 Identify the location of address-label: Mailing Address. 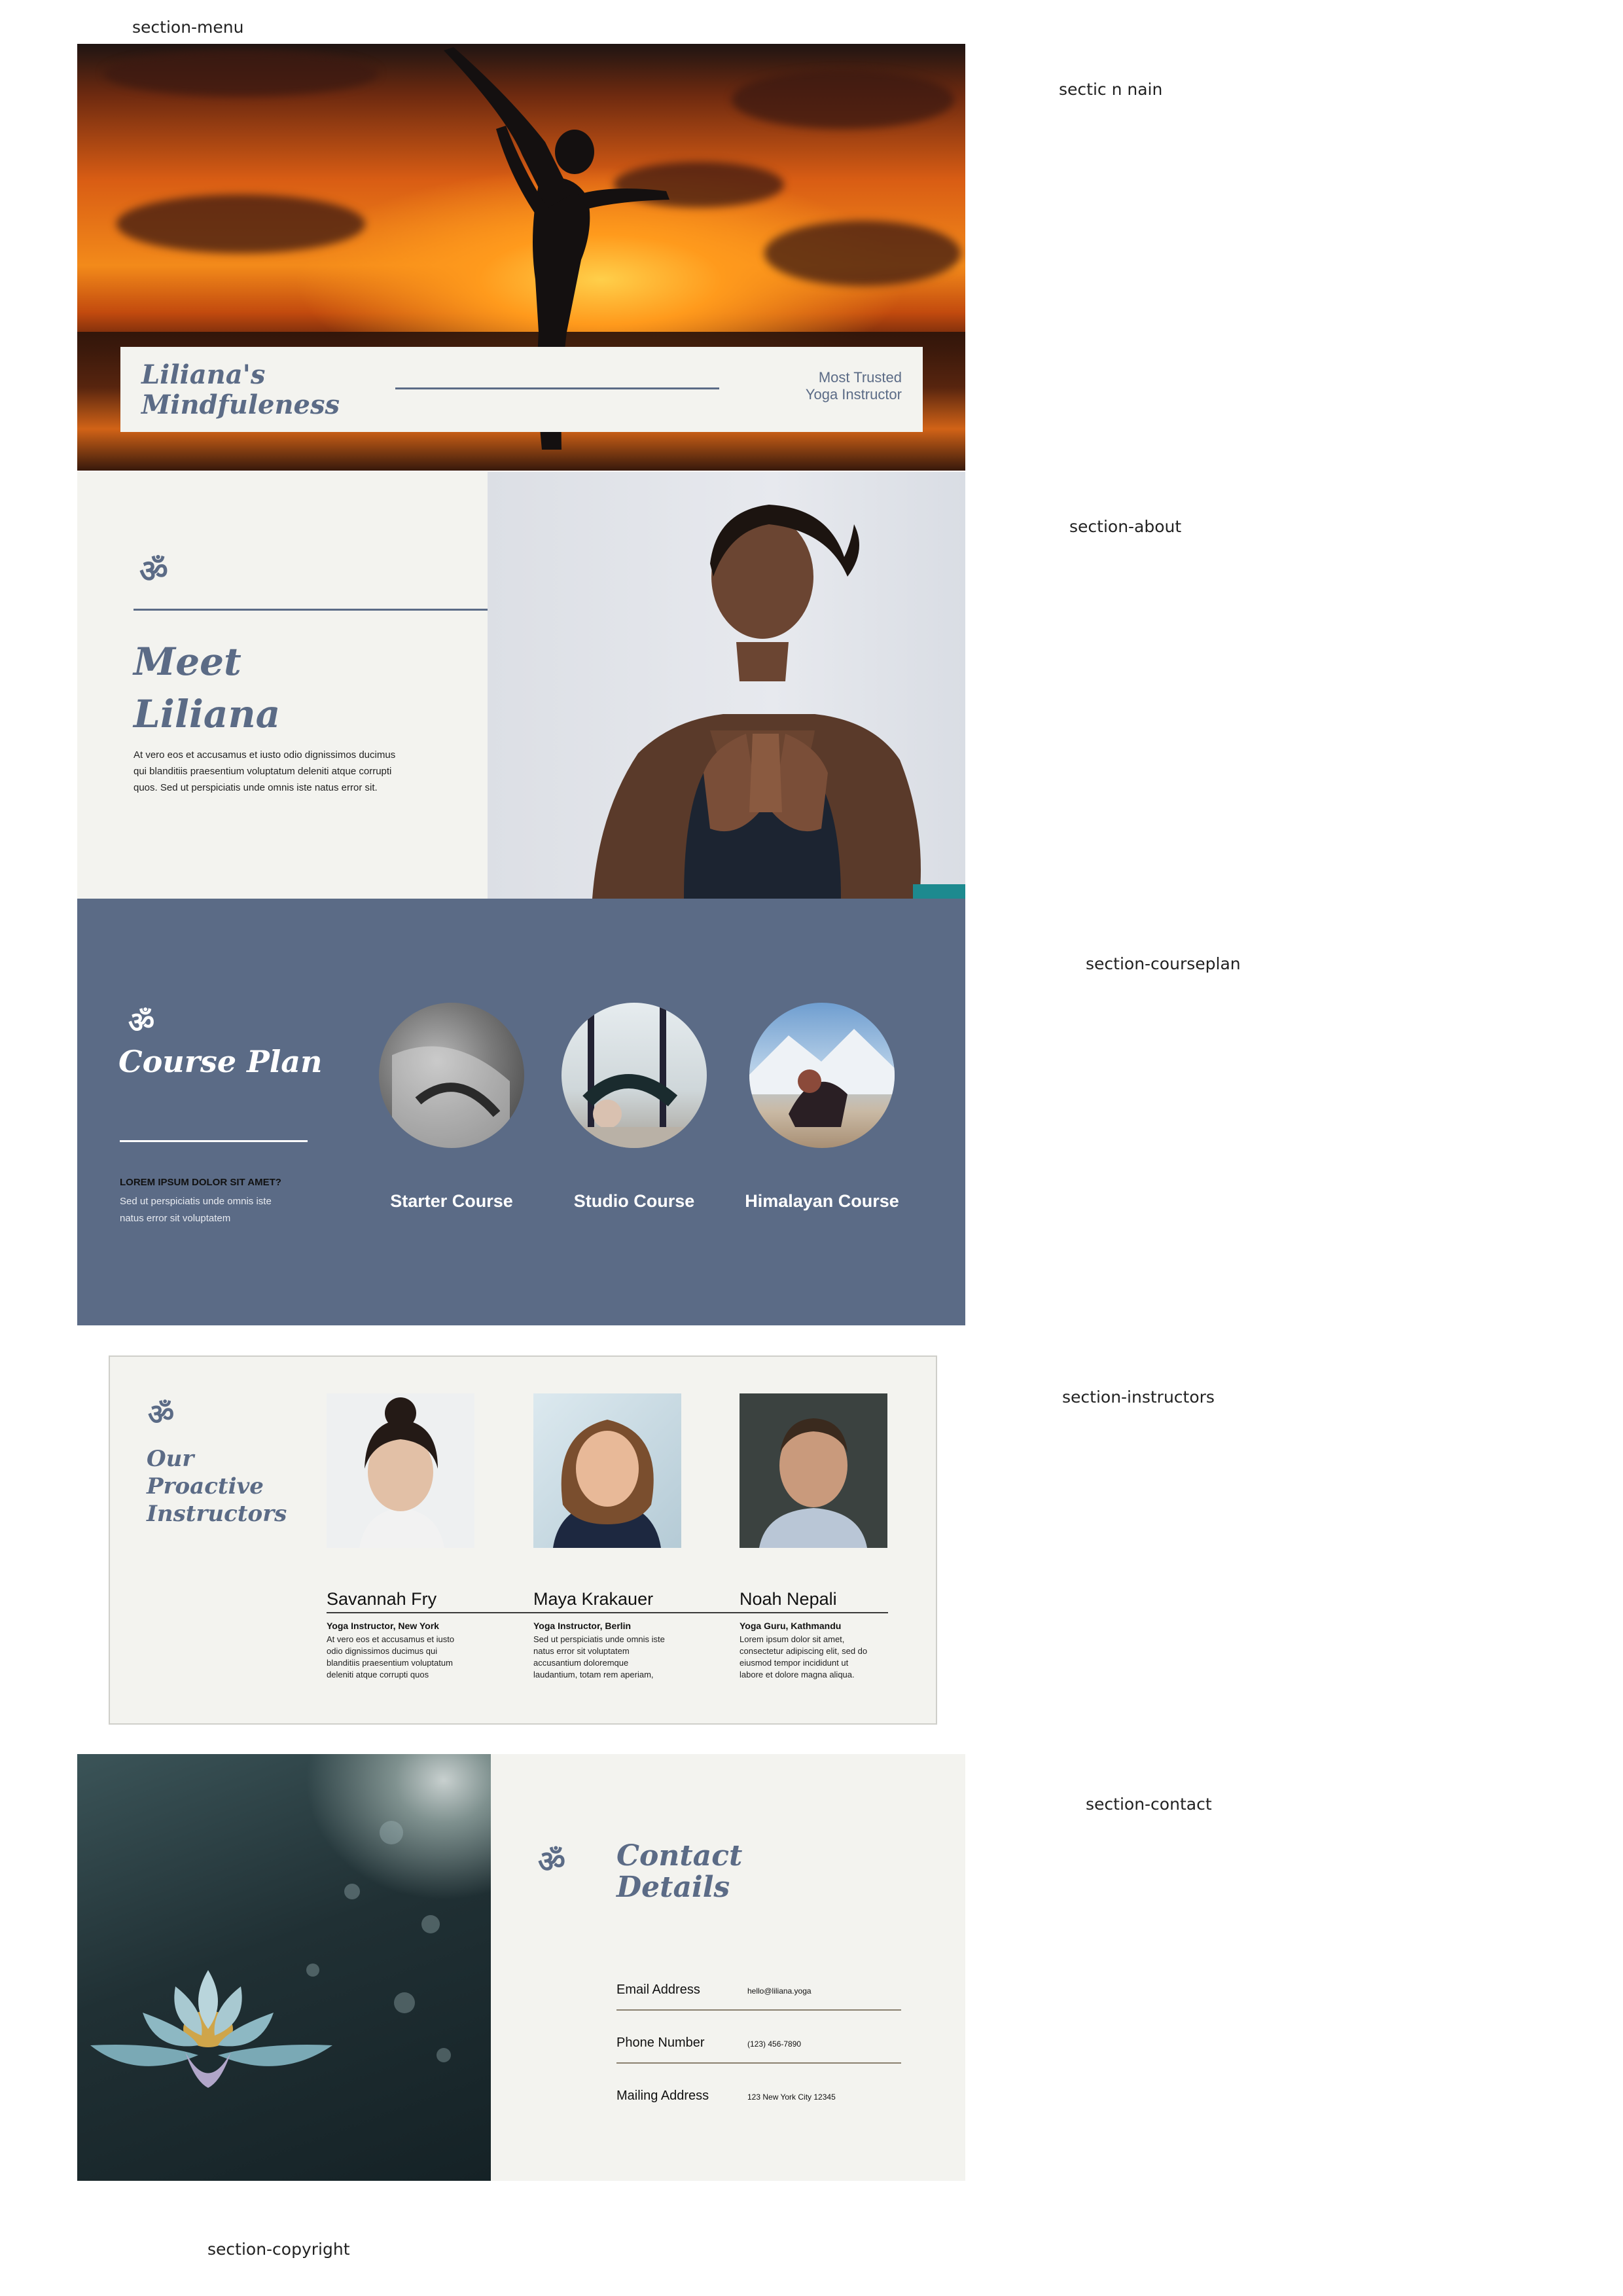
(662, 2096).